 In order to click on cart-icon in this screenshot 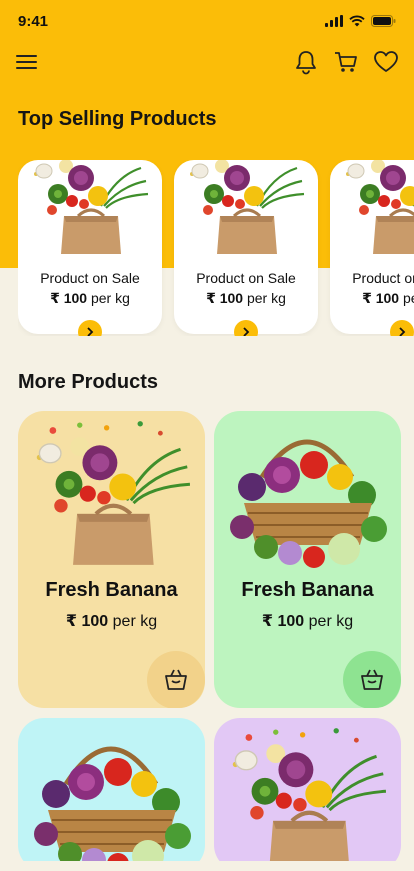, I will do `click(346, 62)`.